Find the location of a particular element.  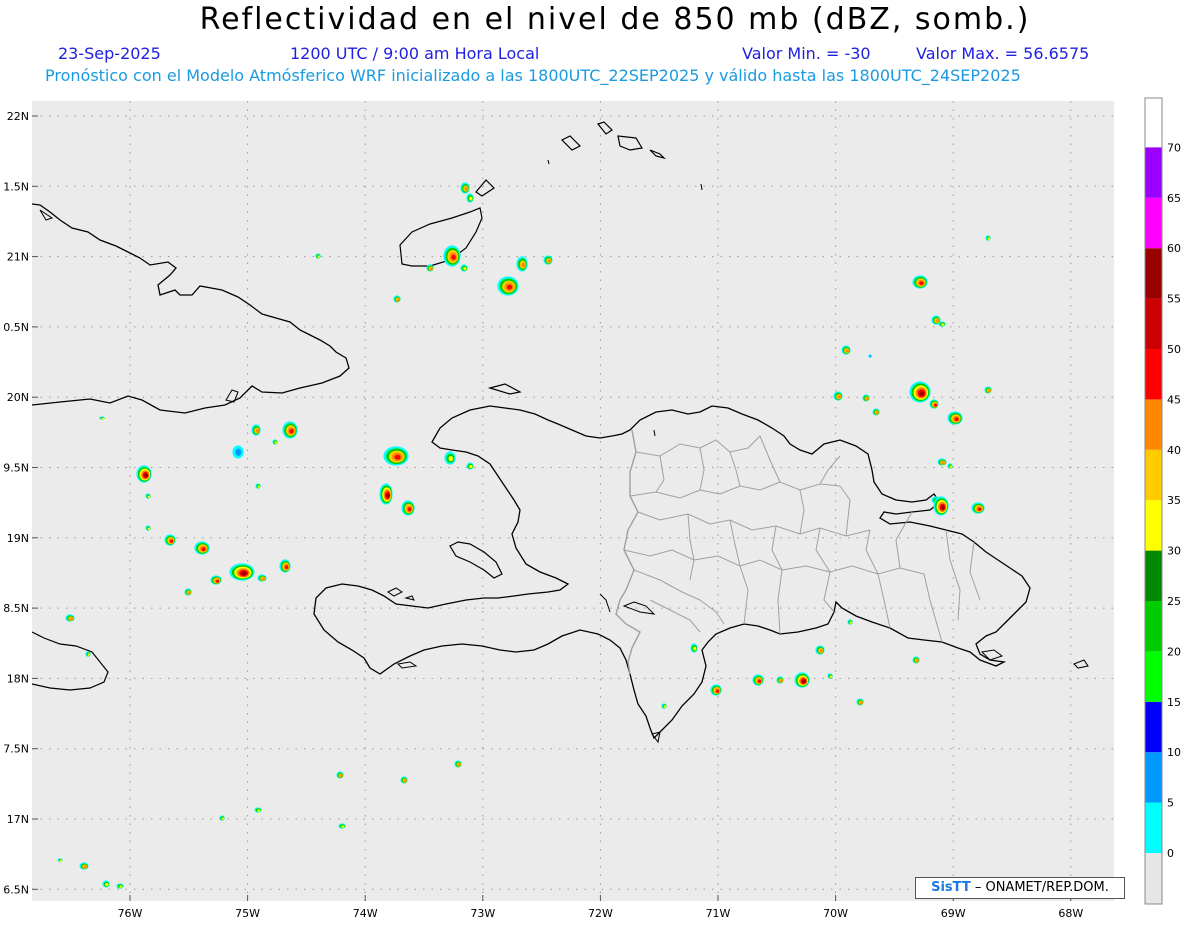

credit-box: SisTT – ONAMET/REP.DOM. is located at coordinates (1020, 888).